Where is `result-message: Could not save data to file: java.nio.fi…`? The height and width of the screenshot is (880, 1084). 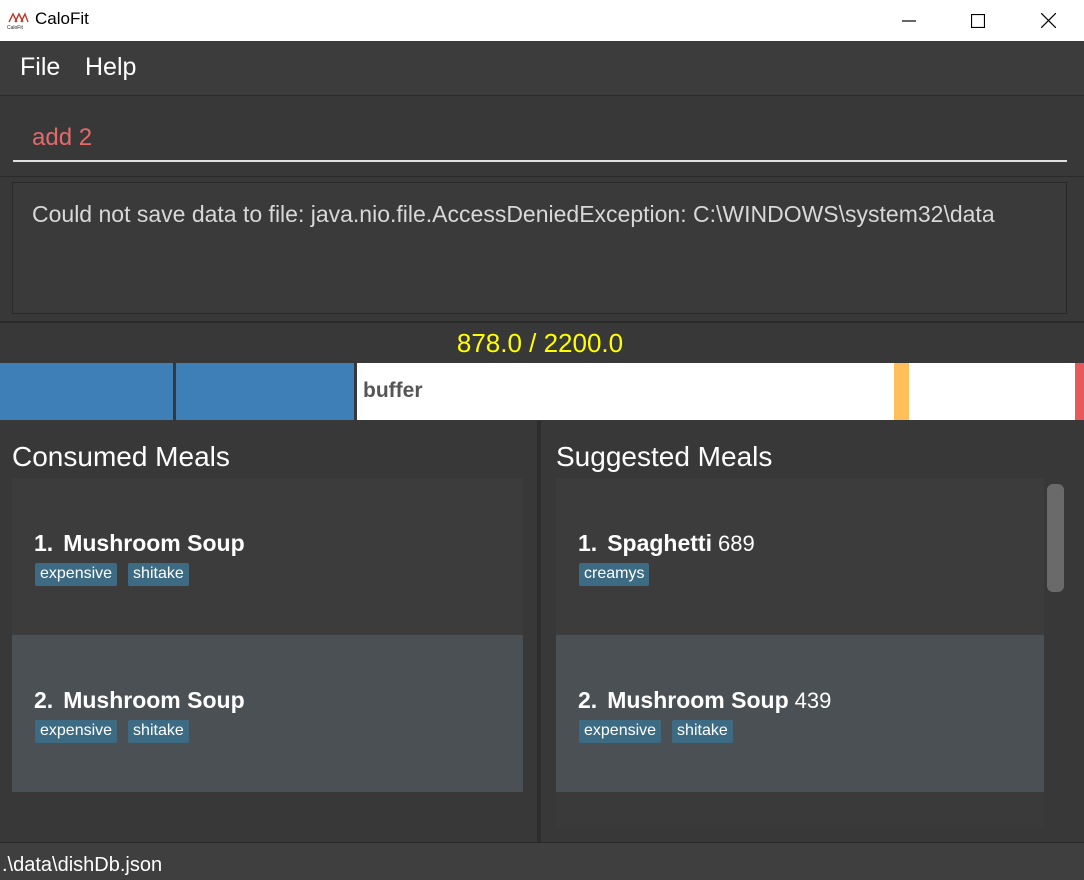 result-message: Could not save data to file: java.nio.fi… is located at coordinates (513, 214).